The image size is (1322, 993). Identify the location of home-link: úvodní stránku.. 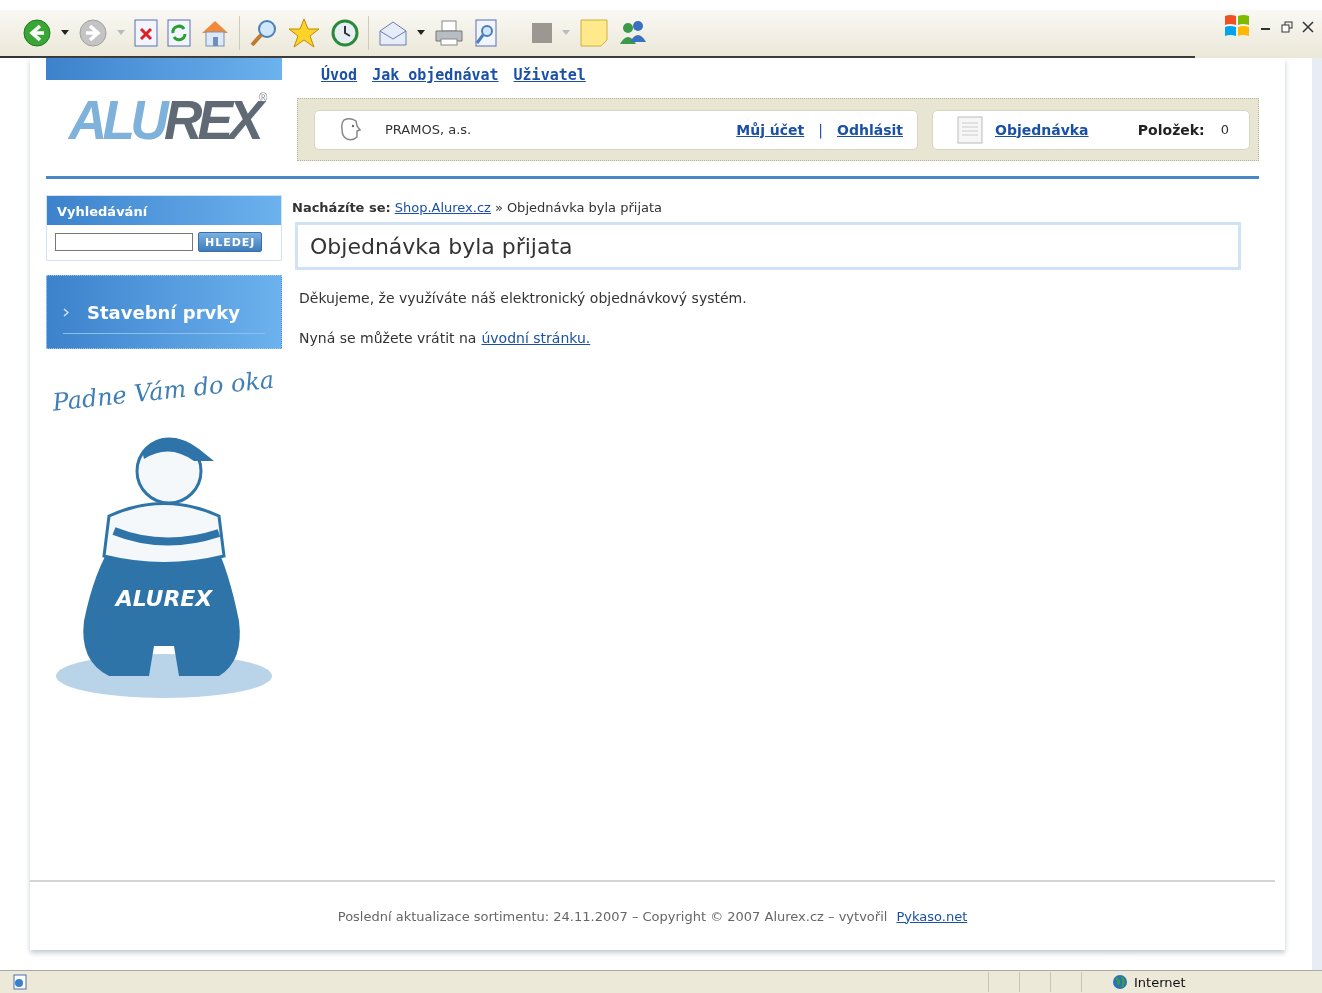
(536, 338).